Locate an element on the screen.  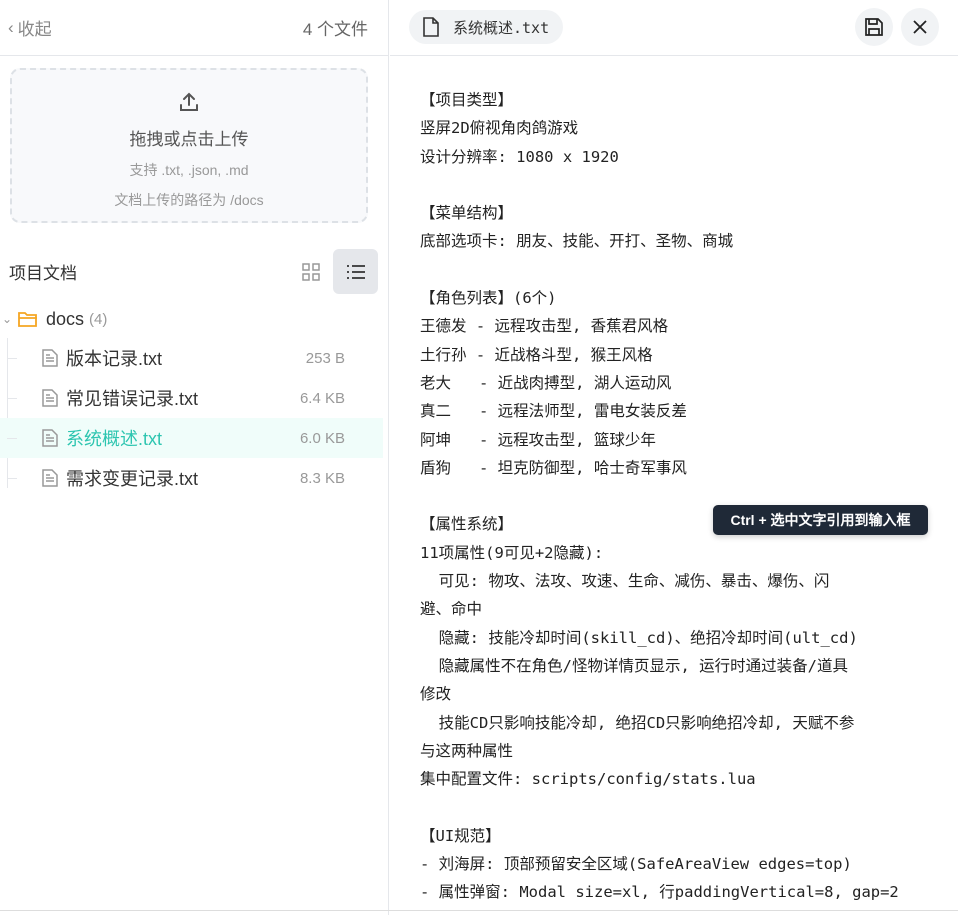
content-line: 【角色列表】(6个) is located at coordinates (488, 298).